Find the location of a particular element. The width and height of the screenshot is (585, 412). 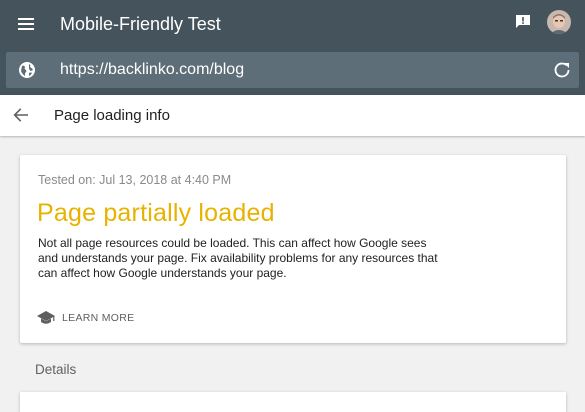

learn-more-button: LEARN MORE is located at coordinates (85, 318).